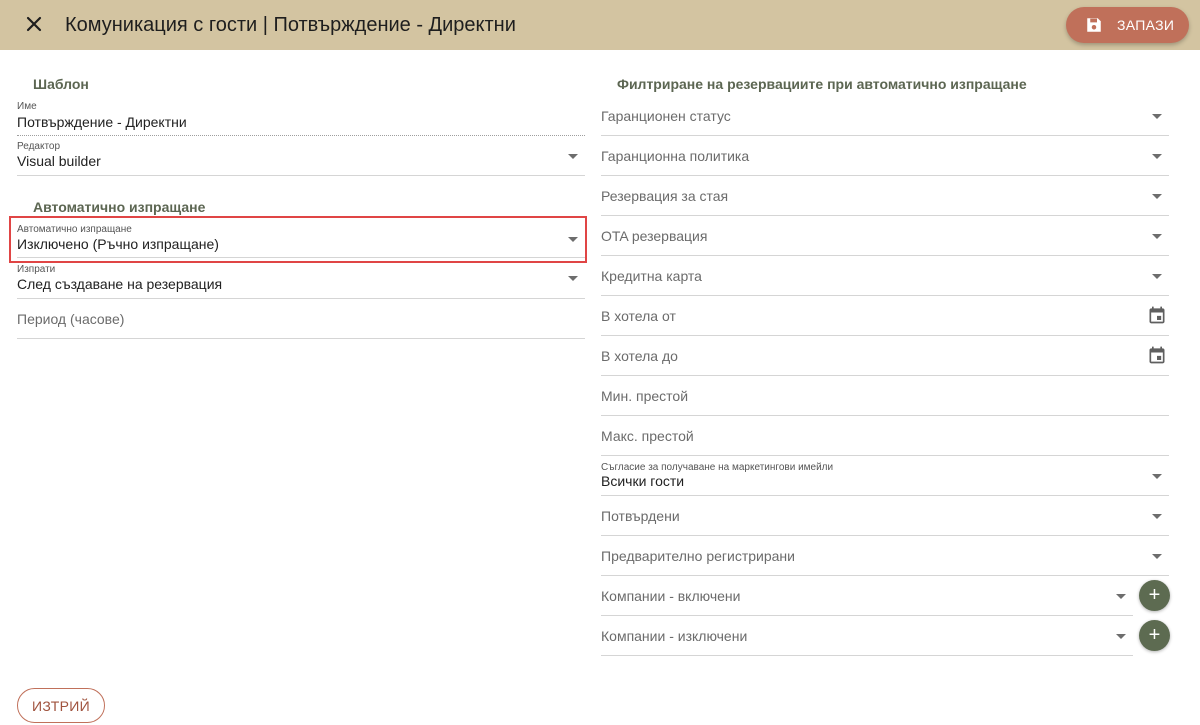 This screenshot has width=1200, height=725. I want to click on template-section-title: Шаблон, so click(61, 84).